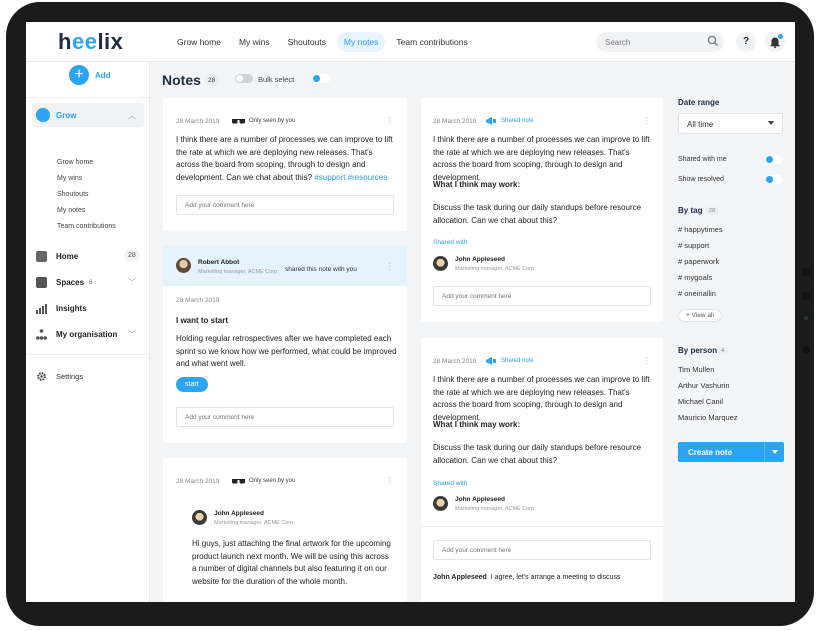  I want to click on bulk-select-label: Bulk select, so click(276, 79).